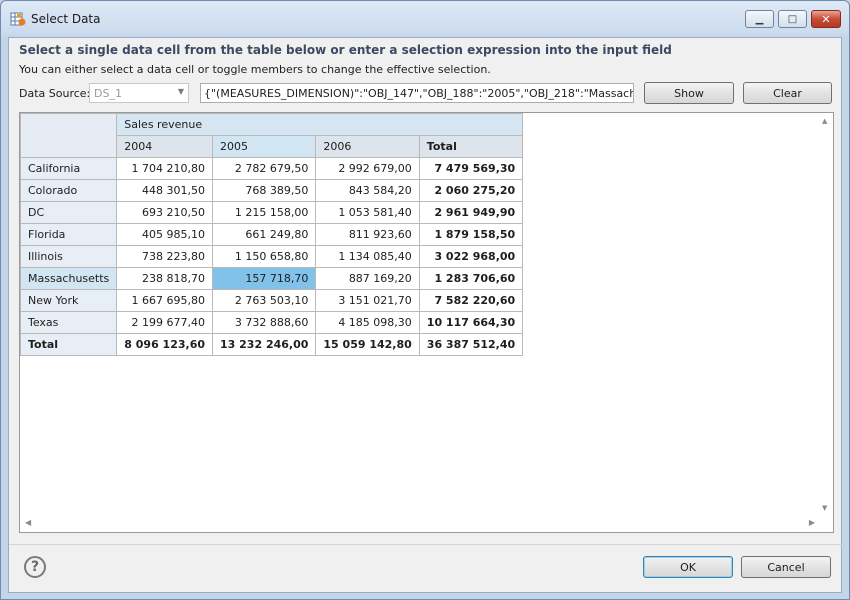 The image size is (850, 600). What do you see at coordinates (264, 190) in the screenshot?
I see `data-cell: 768 389,50` at bounding box center [264, 190].